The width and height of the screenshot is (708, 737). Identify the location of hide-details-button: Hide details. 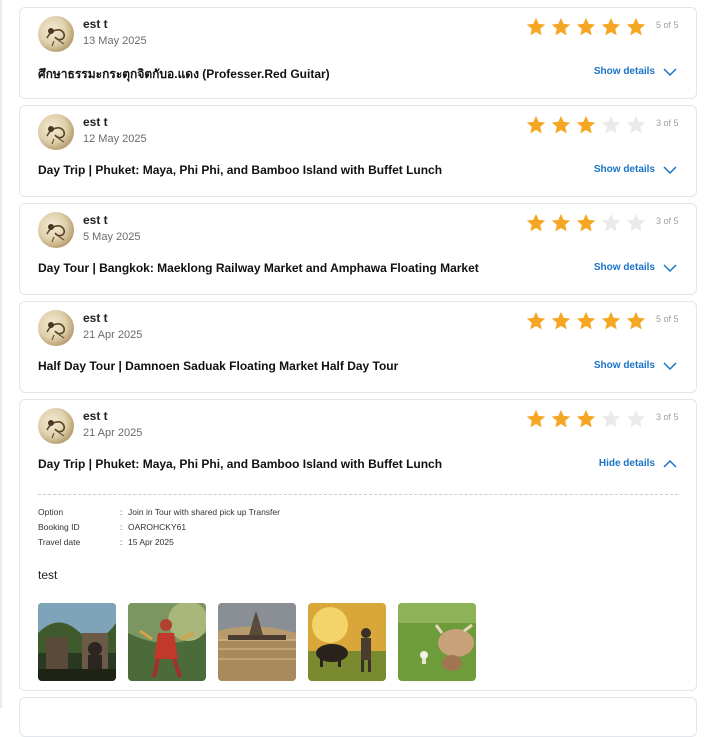
(638, 463).